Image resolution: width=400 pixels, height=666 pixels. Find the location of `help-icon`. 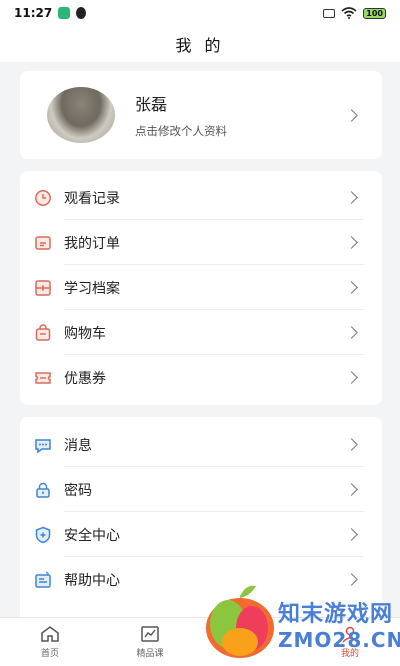

help-icon is located at coordinates (43, 580).